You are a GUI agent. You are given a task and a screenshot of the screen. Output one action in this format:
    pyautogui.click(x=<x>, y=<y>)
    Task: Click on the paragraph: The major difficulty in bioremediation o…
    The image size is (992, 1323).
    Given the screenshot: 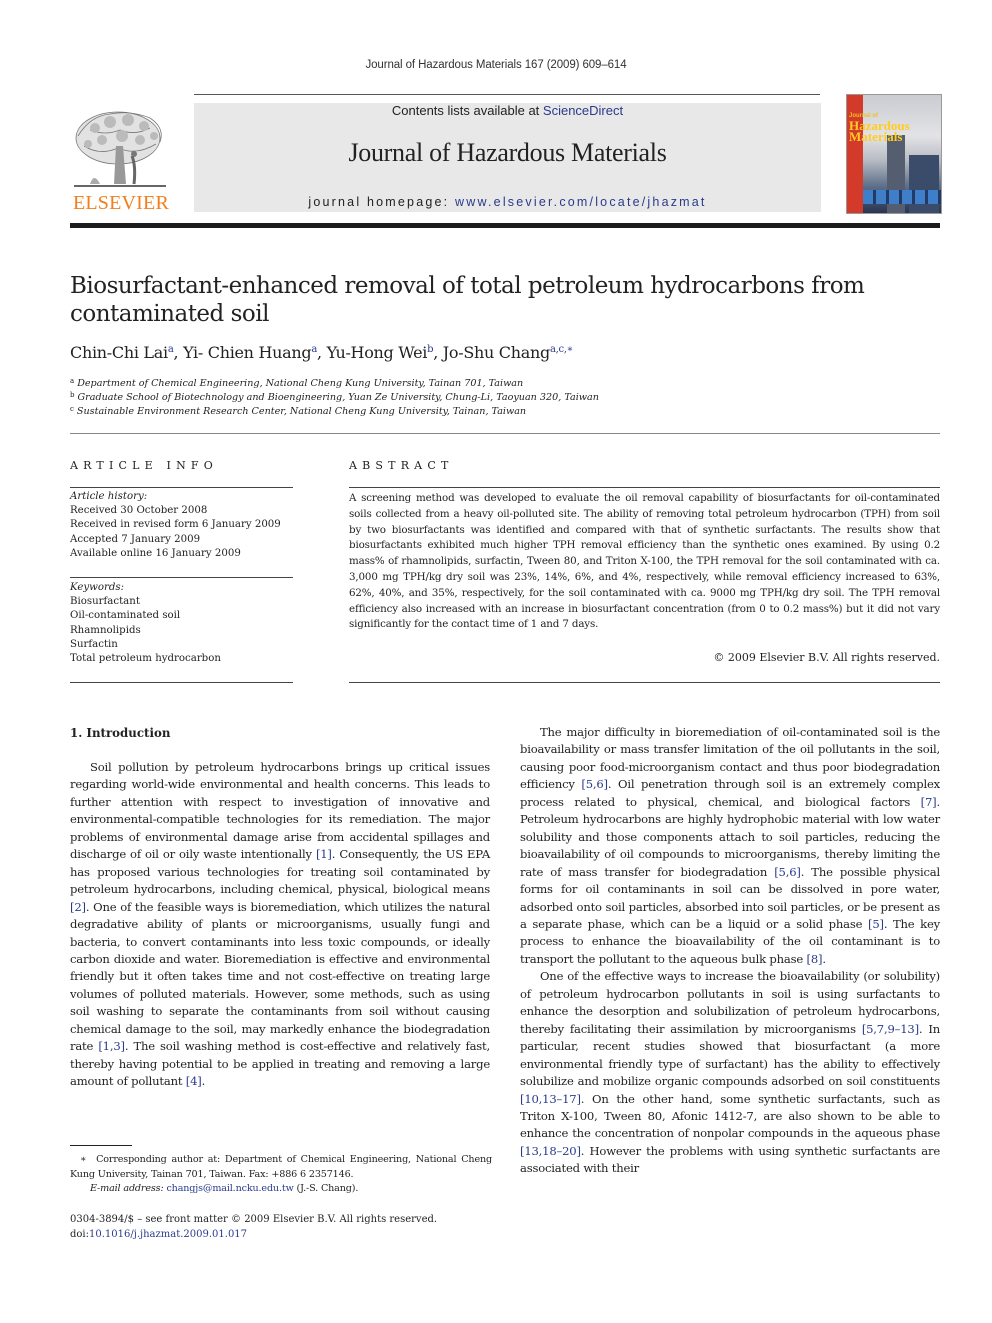 What is the action you would take?
    pyautogui.click(x=730, y=846)
    